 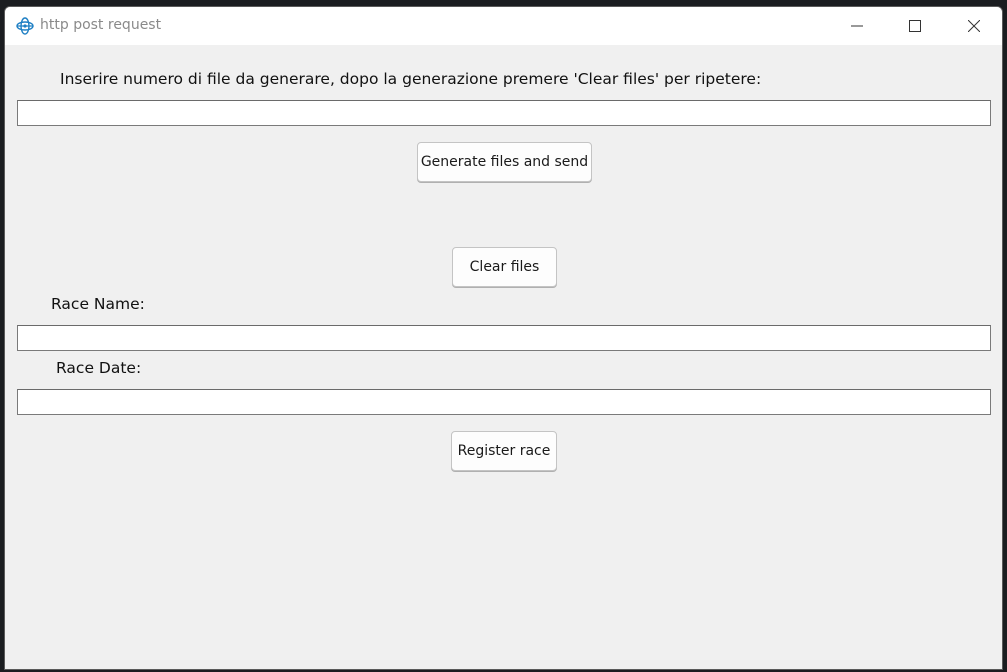 I want to click on title-bar: http post request, so click(x=503, y=26).